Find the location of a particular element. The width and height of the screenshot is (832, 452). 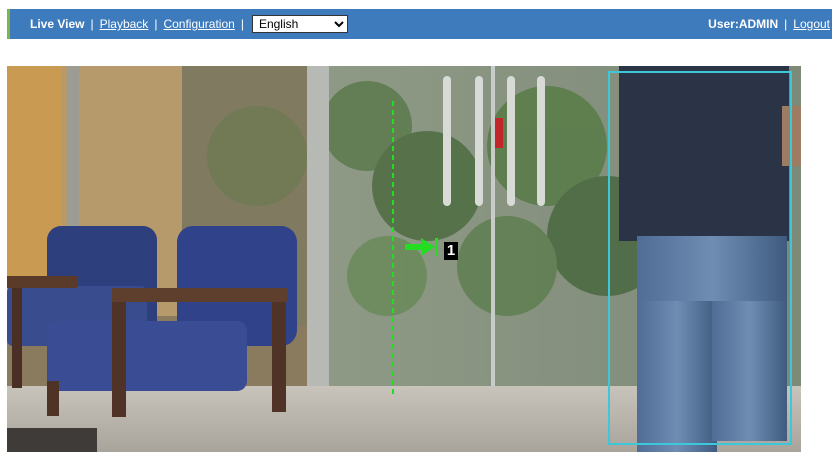

nav-live-view: Live View is located at coordinates (57, 24).